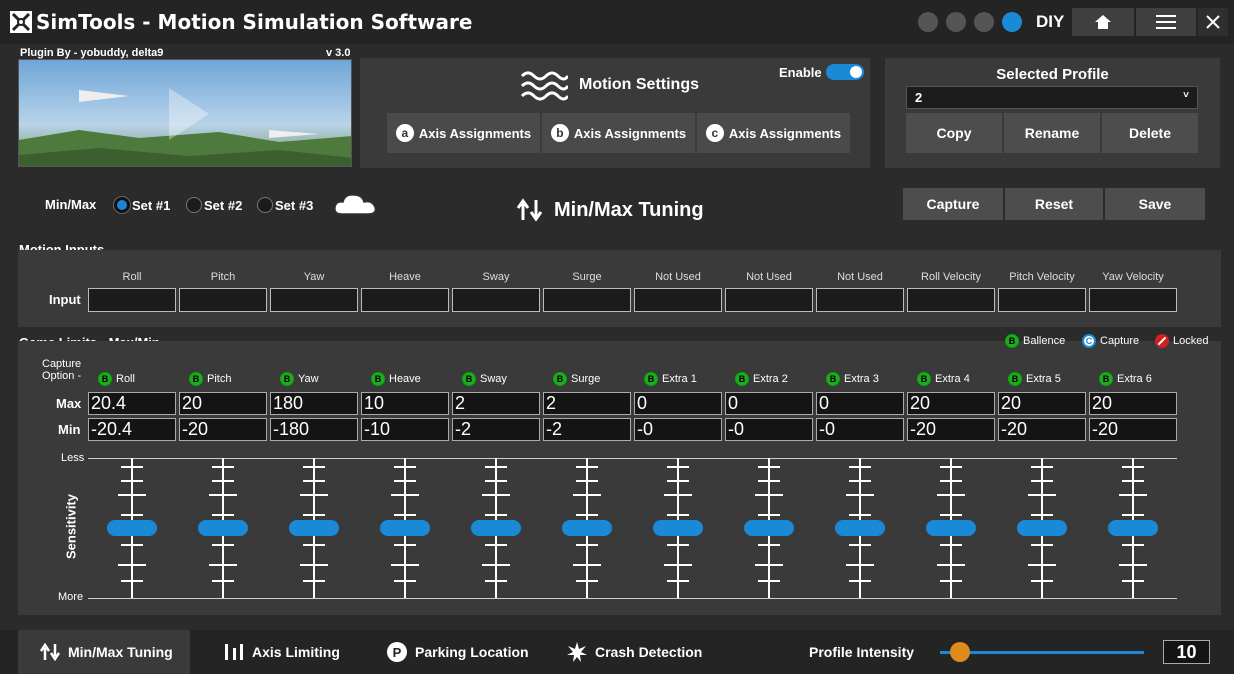  Describe the element at coordinates (496, 403) in the screenshot. I see `max-value-field: 2` at that location.